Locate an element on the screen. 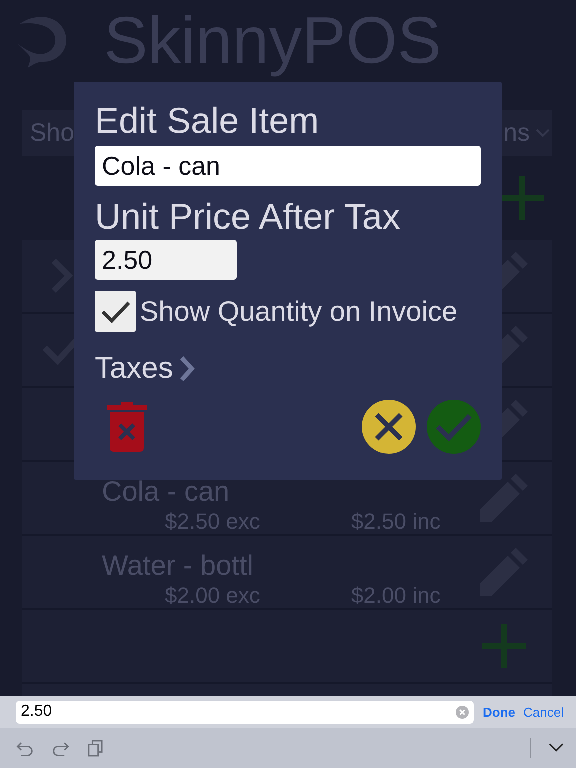  taxes-link: Taxes is located at coordinates (134, 369).